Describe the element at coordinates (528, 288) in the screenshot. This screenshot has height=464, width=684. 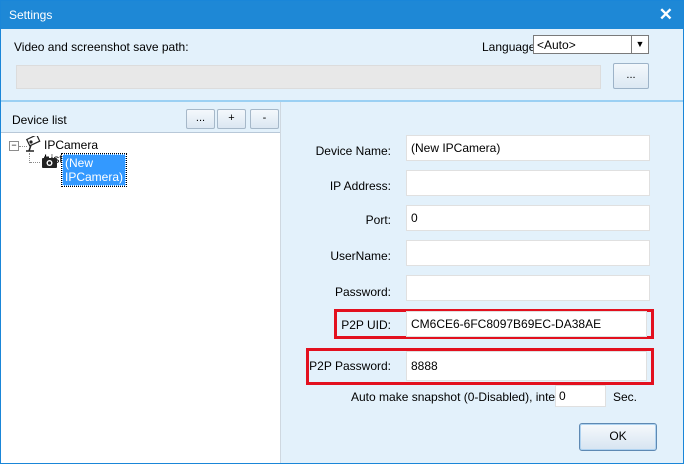
I see `password-input` at that location.